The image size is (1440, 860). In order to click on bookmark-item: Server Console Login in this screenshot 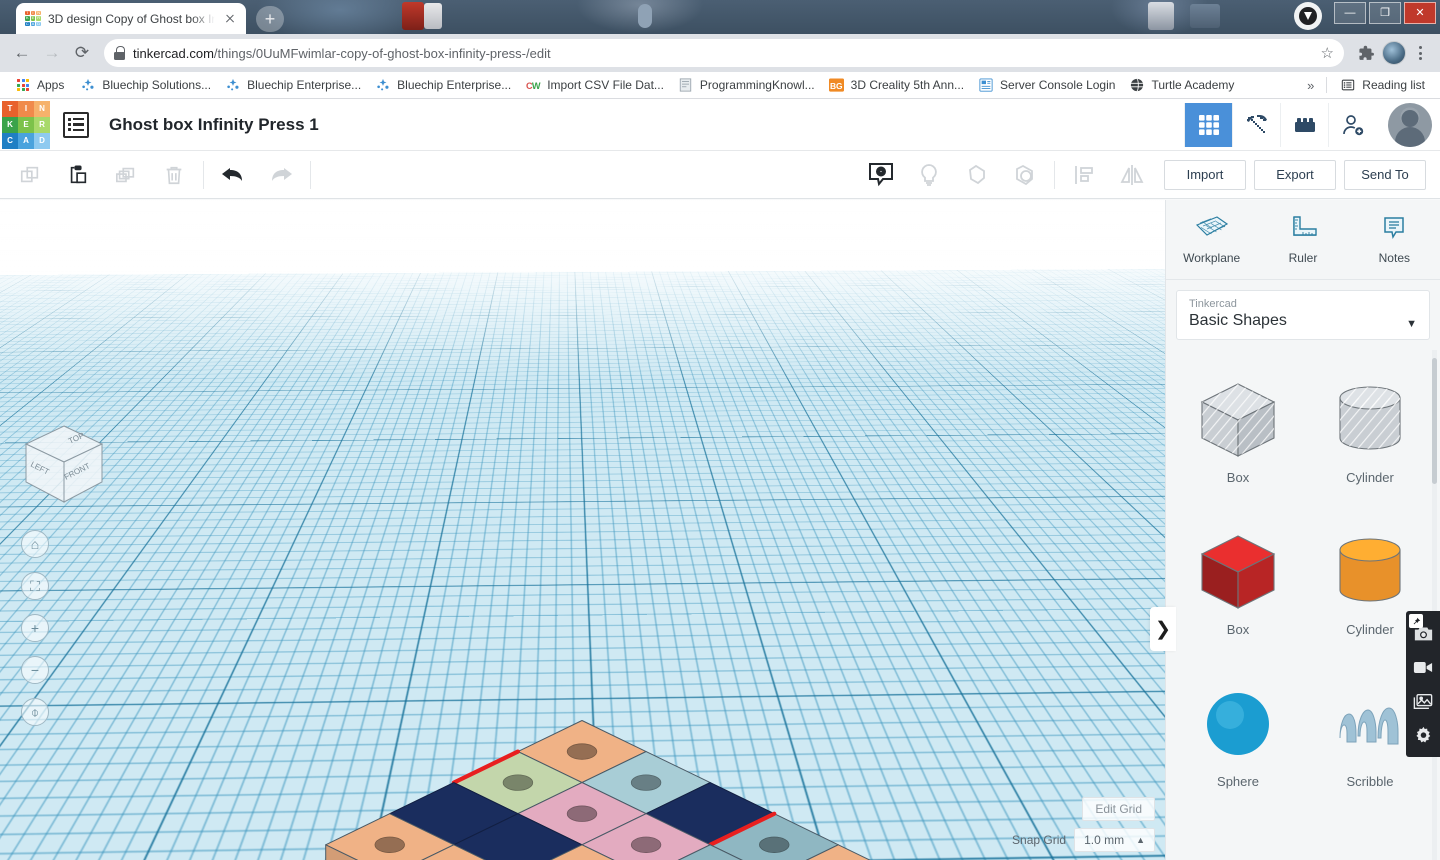, I will do `click(1046, 85)`.